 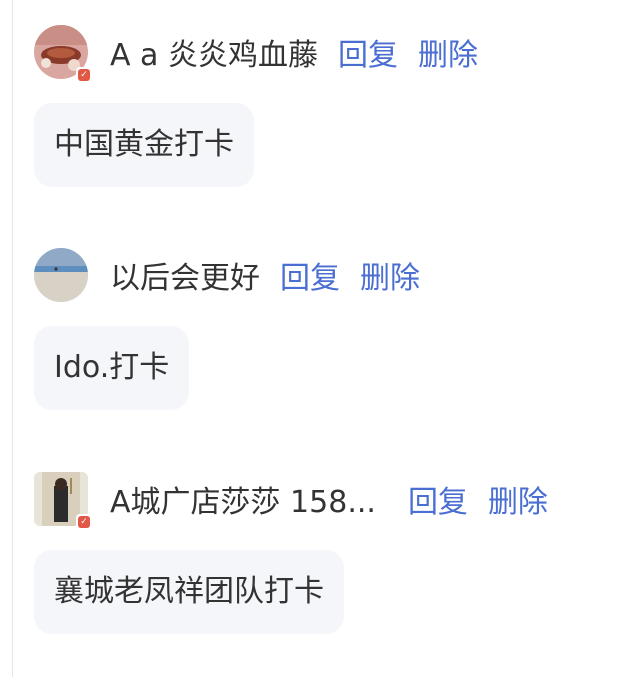 I want to click on comment-header: ✓ A a 炎炎鸡血藤 回复 删除, so click(x=256, y=53).